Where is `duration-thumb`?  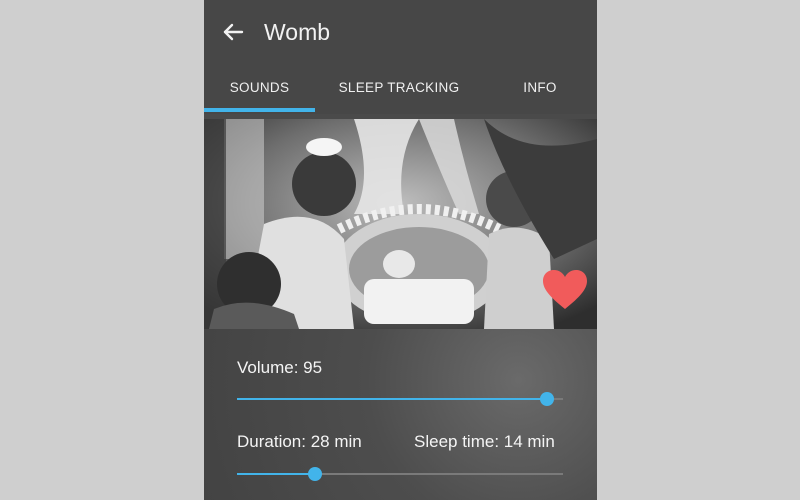 duration-thumb is located at coordinates (315, 474).